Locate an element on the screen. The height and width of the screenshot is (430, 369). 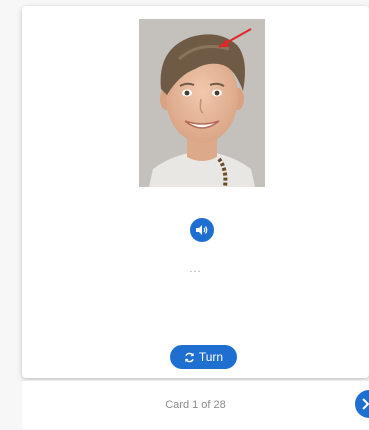
boy-portrait-image is located at coordinates (202, 103).